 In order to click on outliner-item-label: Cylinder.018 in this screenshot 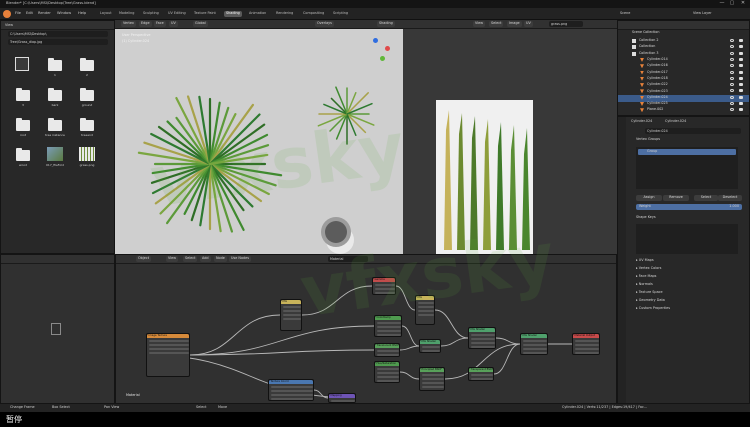, I will do `click(657, 78)`.